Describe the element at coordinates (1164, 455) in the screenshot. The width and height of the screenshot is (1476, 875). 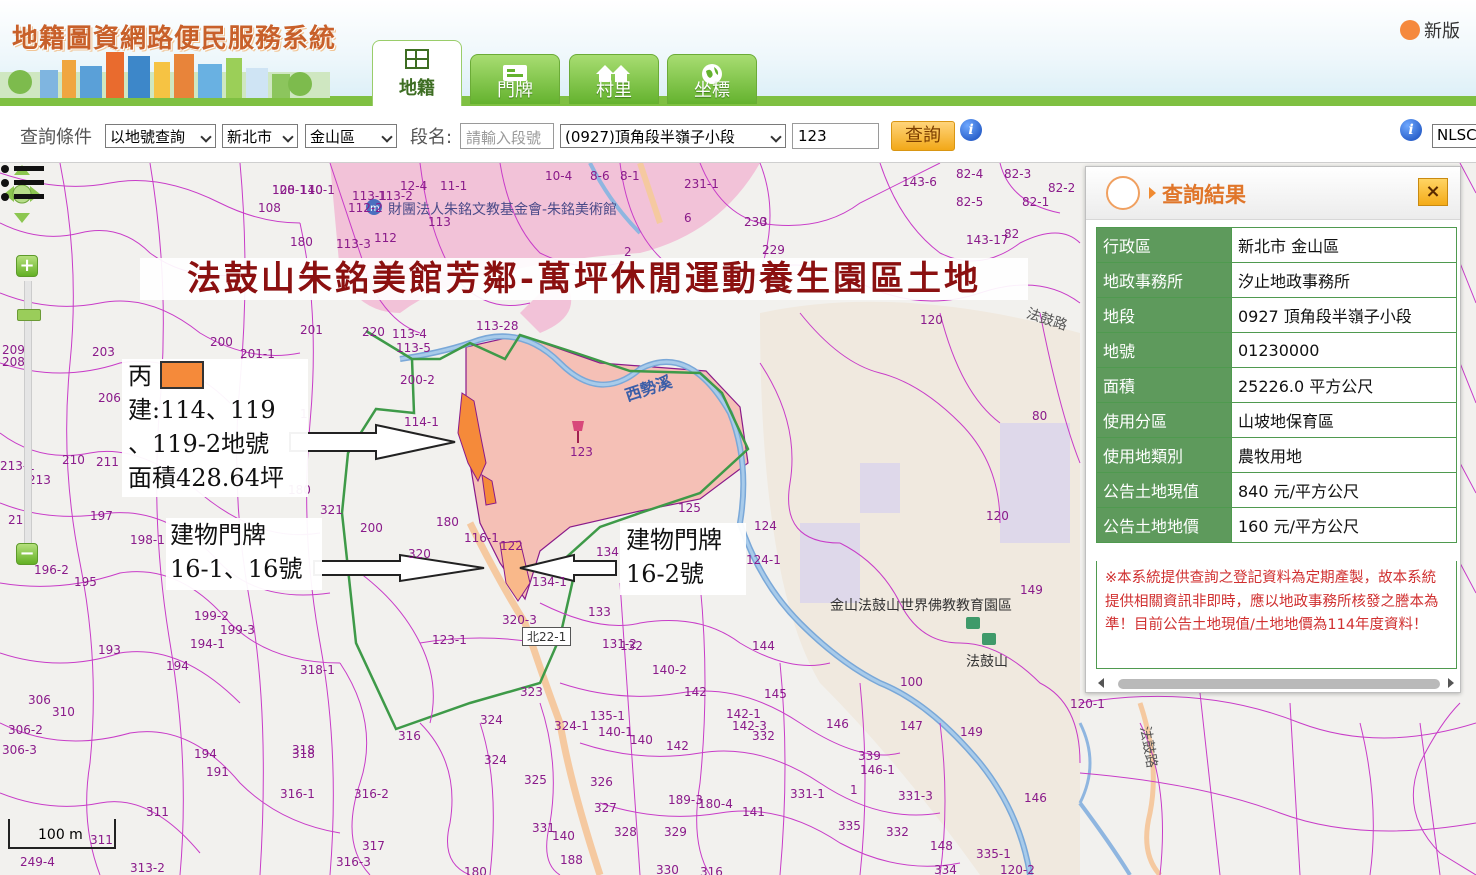
I see `result-key: 使用地類別` at that location.